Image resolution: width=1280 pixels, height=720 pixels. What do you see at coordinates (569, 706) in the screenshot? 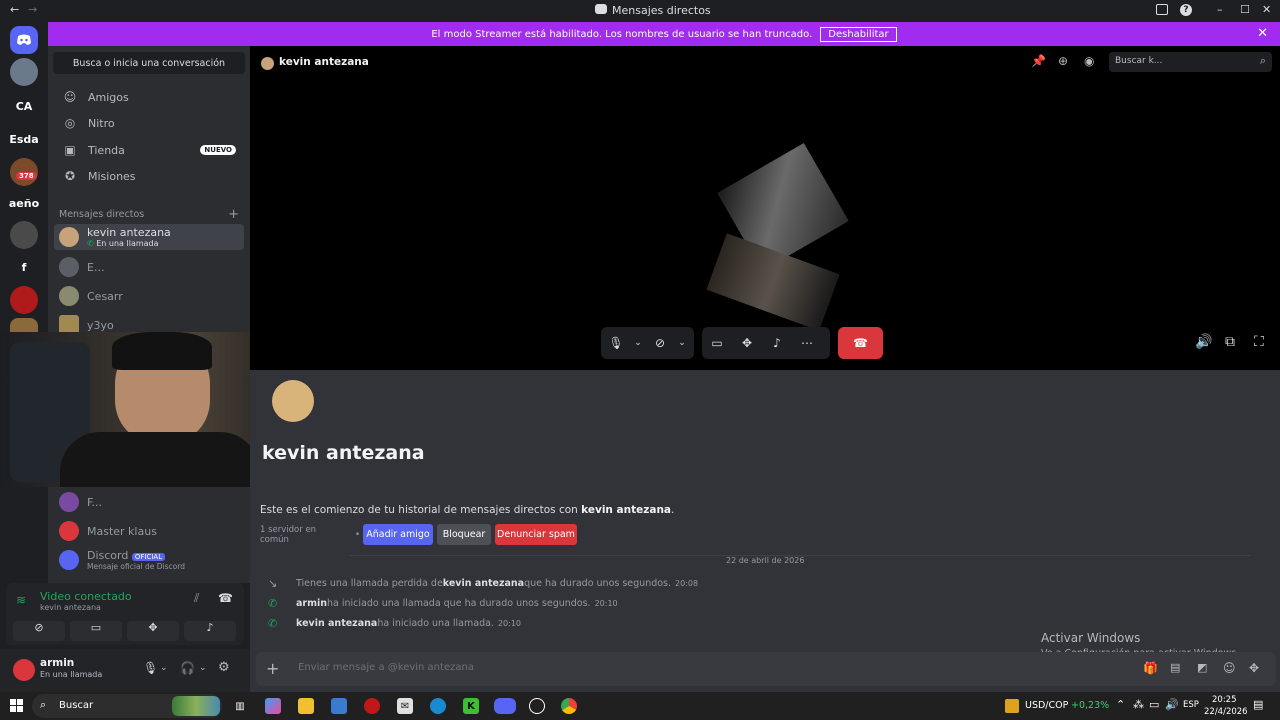
I see `chrome-icon` at bounding box center [569, 706].